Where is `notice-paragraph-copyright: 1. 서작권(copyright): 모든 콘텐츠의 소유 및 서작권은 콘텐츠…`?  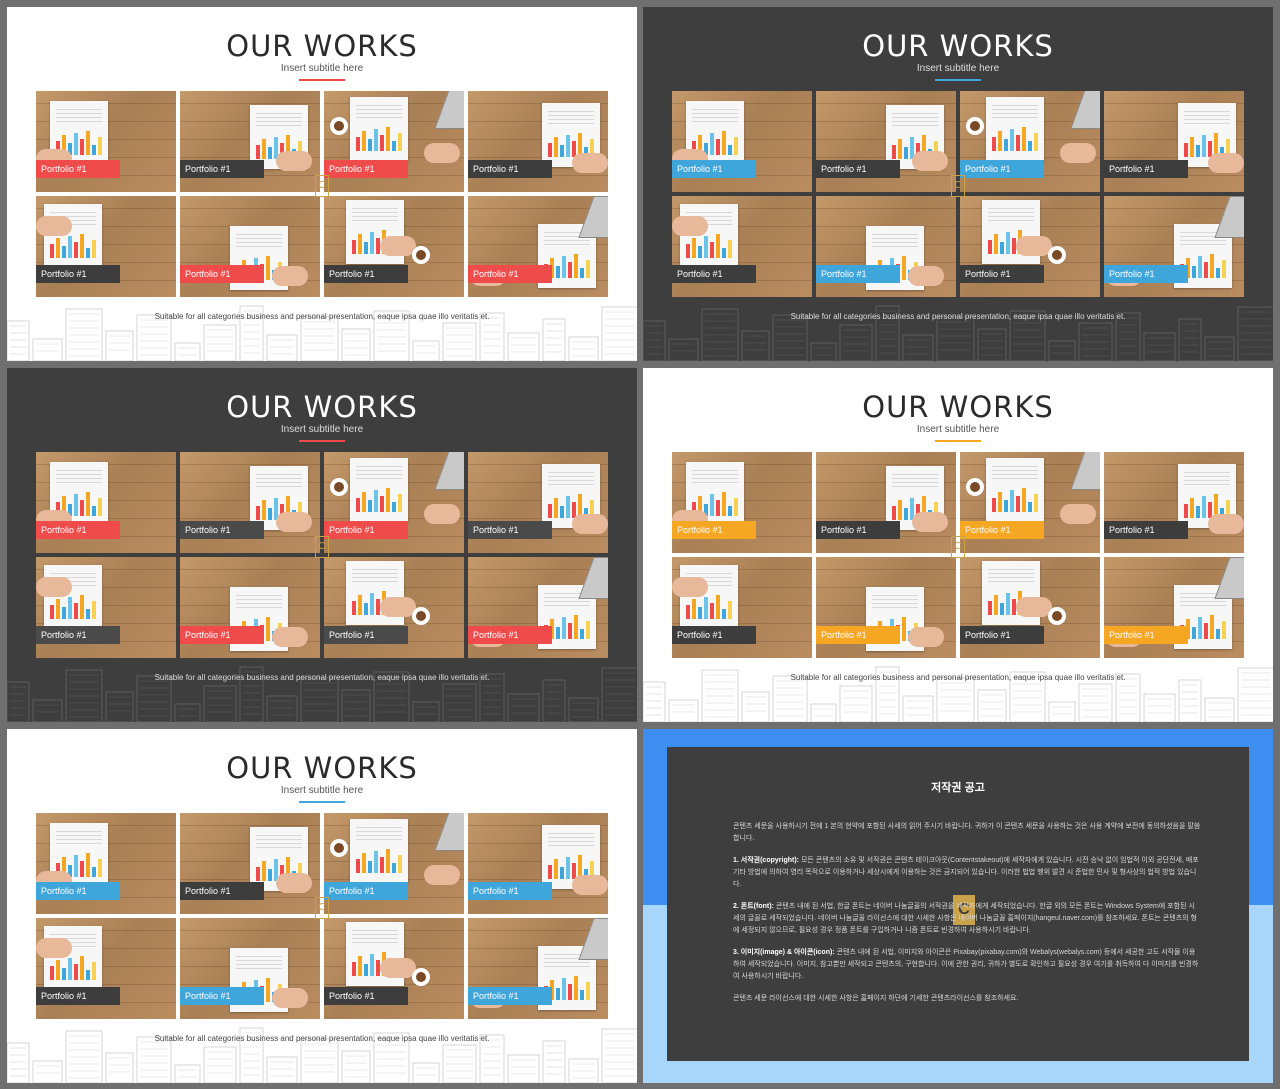 notice-paragraph-copyright: 1. 서작권(copyright): 모든 콘텐츠의 소유 및 서작권은 콘텐츠… is located at coordinates (967, 873).